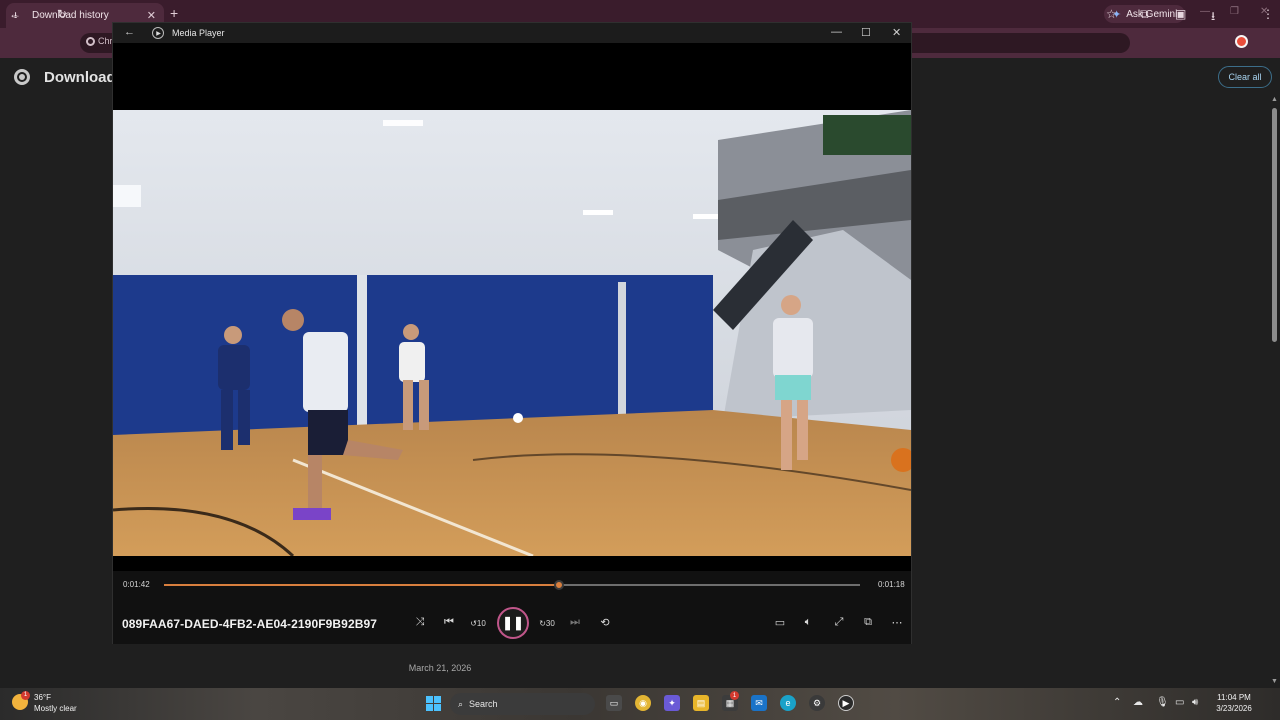 This screenshot has width=1280, height=720. Describe the element at coordinates (151, 15) in the screenshot. I see `tab-close-icon: ✕` at that location.